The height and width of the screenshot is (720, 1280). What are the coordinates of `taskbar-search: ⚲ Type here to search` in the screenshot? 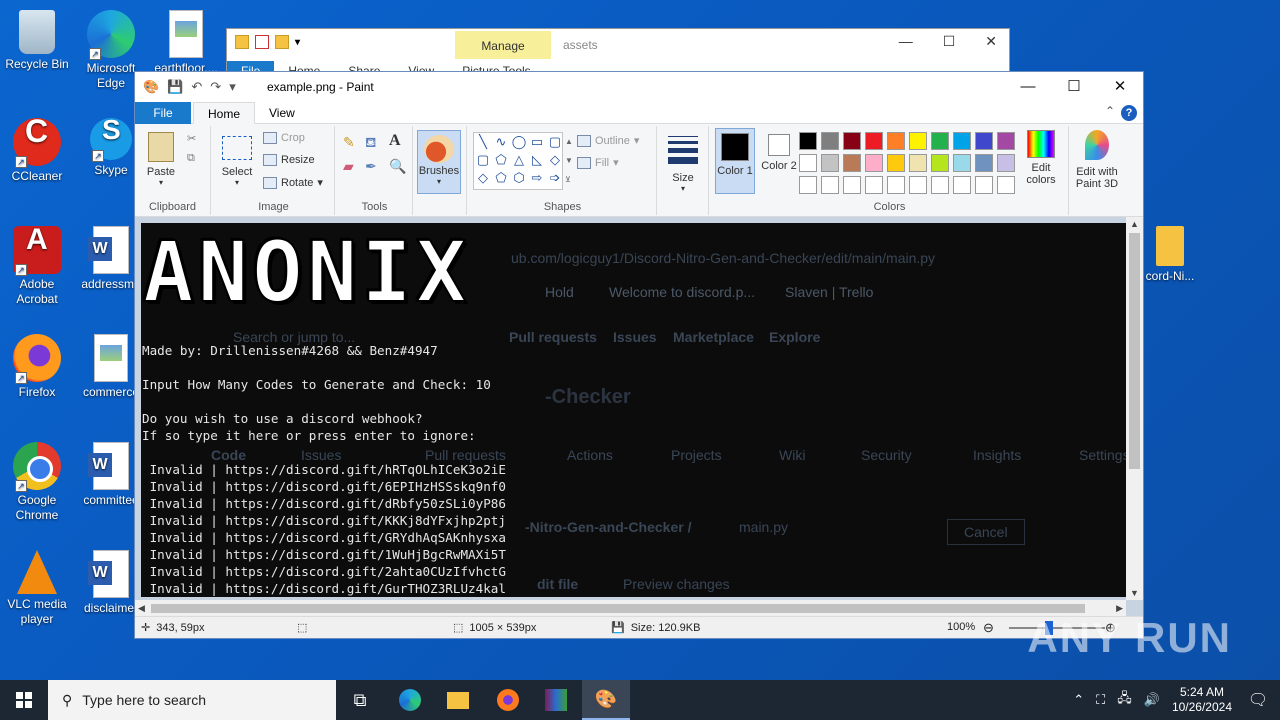 It's located at (192, 700).